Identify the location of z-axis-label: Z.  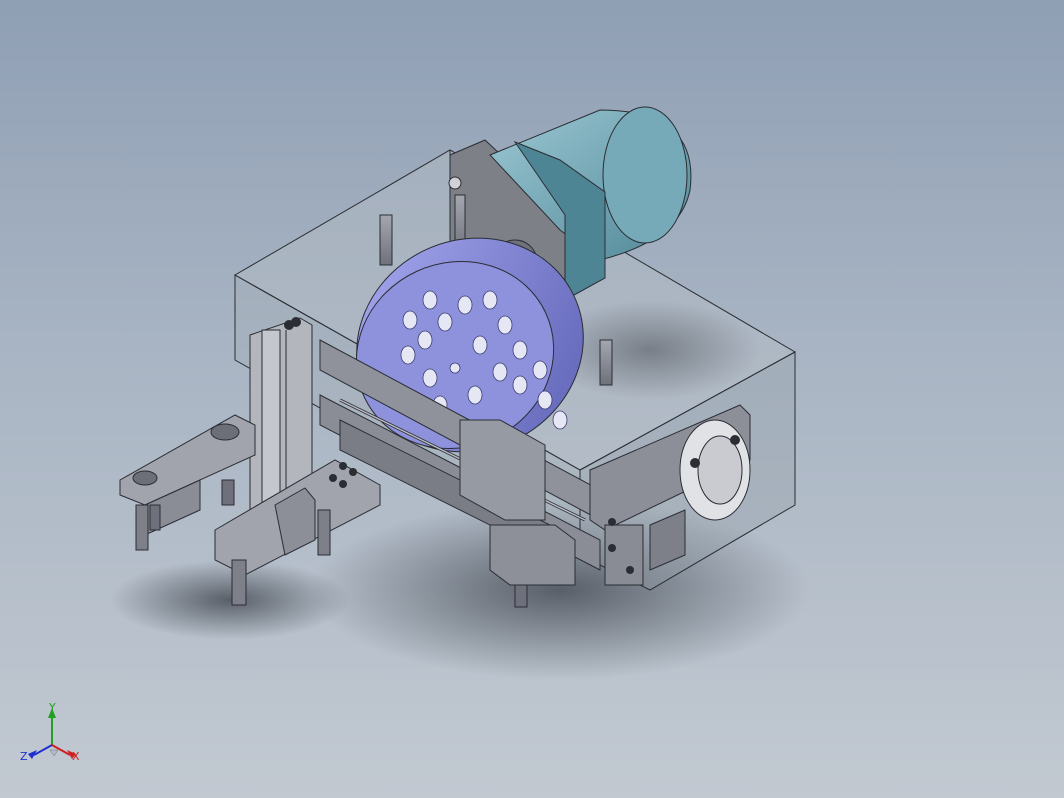
(24, 756).